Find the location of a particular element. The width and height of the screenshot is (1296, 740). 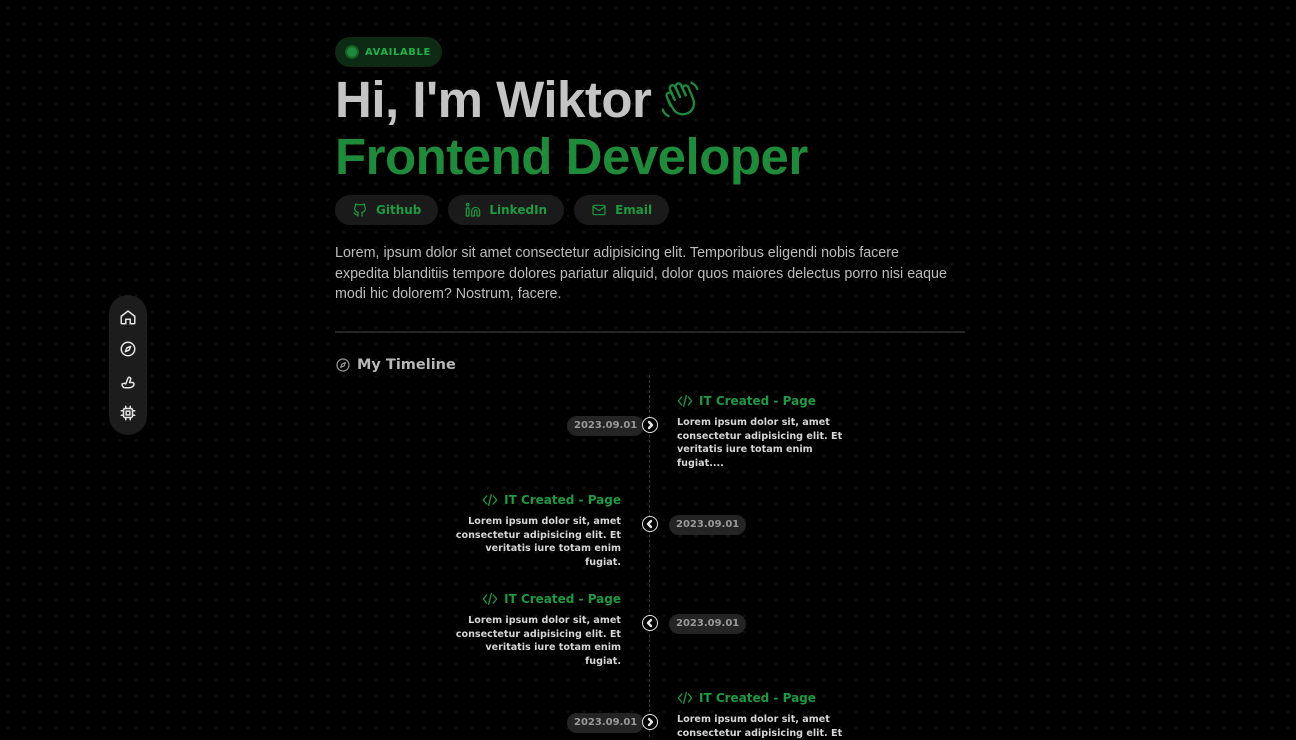

nav-about-button is located at coordinates (128, 381).